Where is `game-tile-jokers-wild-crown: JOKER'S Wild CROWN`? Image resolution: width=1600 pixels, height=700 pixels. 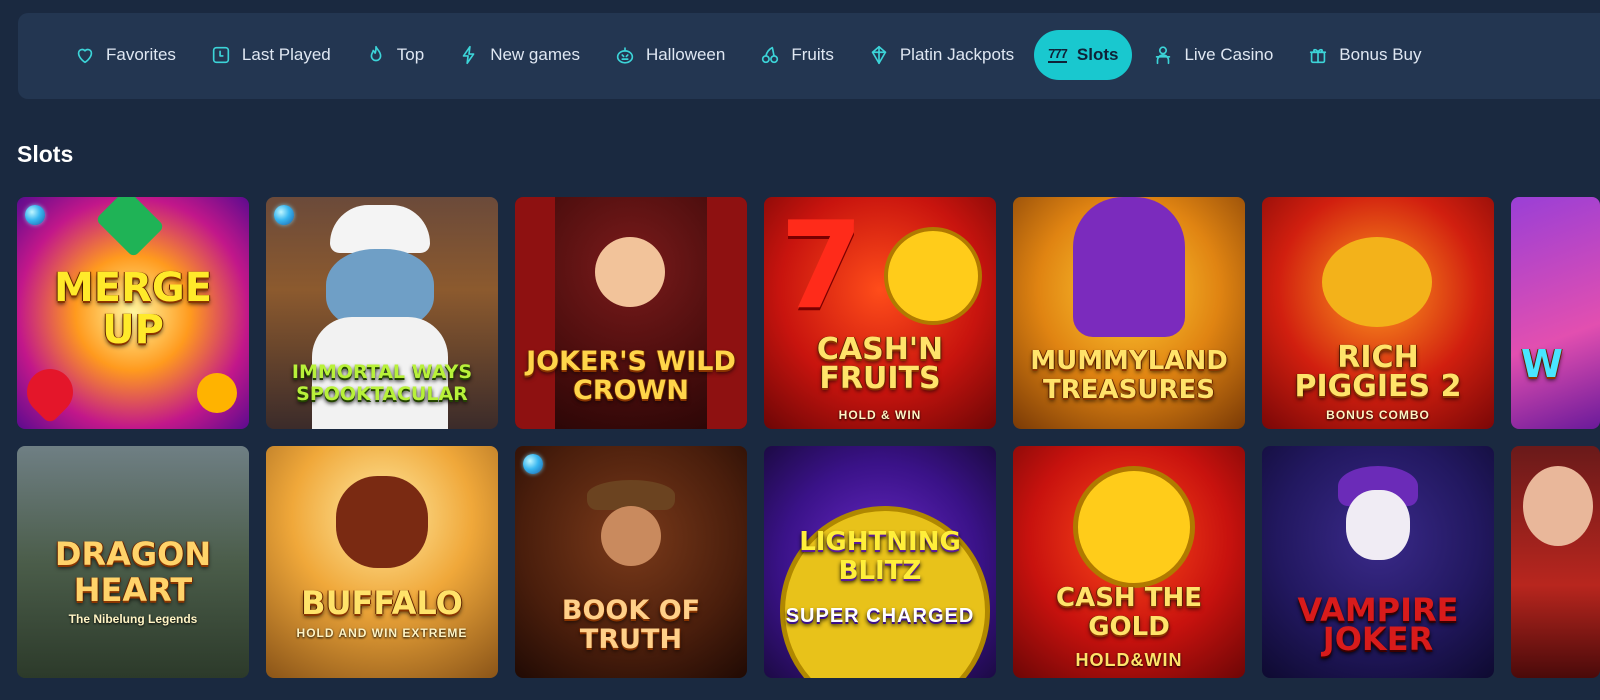 game-tile-jokers-wild-crown: JOKER'S Wild CROWN is located at coordinates (631, 313).